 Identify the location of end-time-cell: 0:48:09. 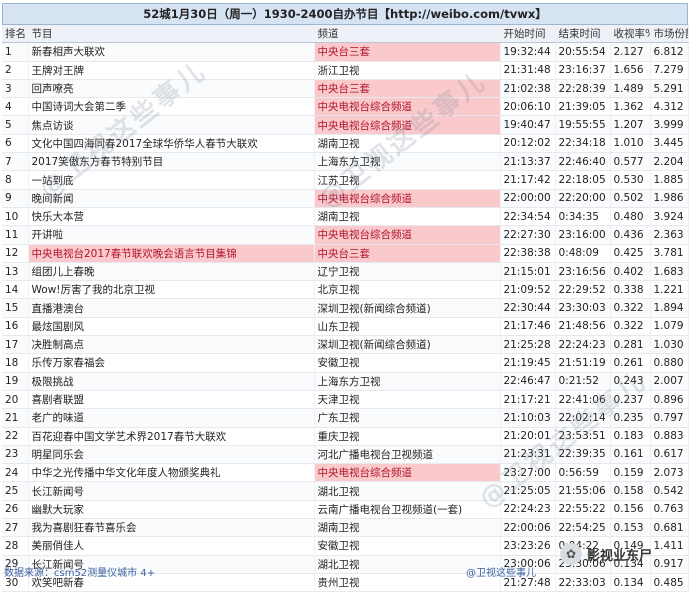
(583, 253).